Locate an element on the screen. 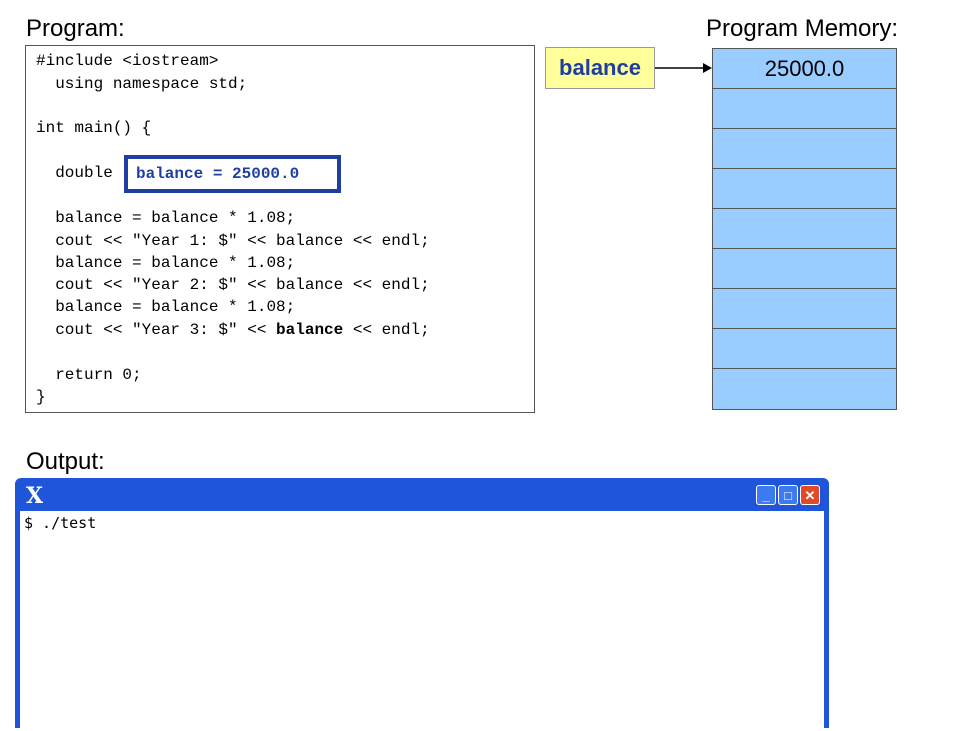 The width and height of the screenshot is (960, 731). code-line-15: return 0; is located at coordinates (89, 375).